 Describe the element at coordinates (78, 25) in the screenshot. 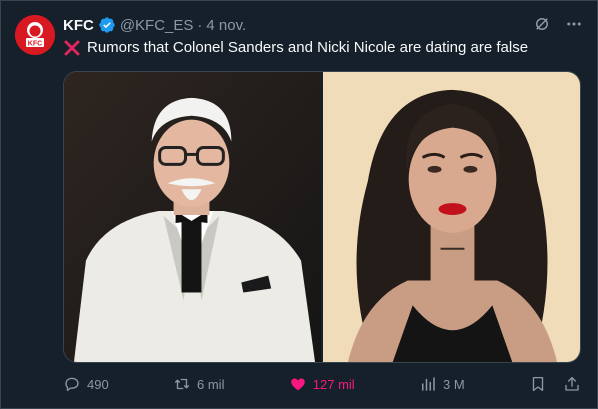

I see `author-name: KFC` at that location.